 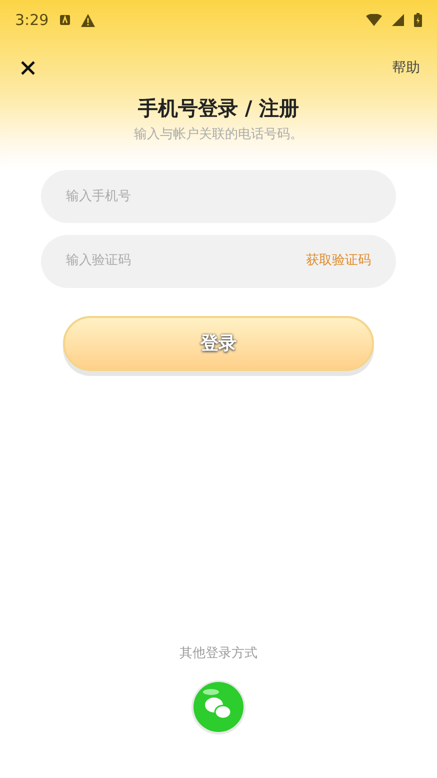 What do you see at coordinates (32, 20) in the screenshot?
I see `status-time: 3:29` at bounding box center [32, 20].